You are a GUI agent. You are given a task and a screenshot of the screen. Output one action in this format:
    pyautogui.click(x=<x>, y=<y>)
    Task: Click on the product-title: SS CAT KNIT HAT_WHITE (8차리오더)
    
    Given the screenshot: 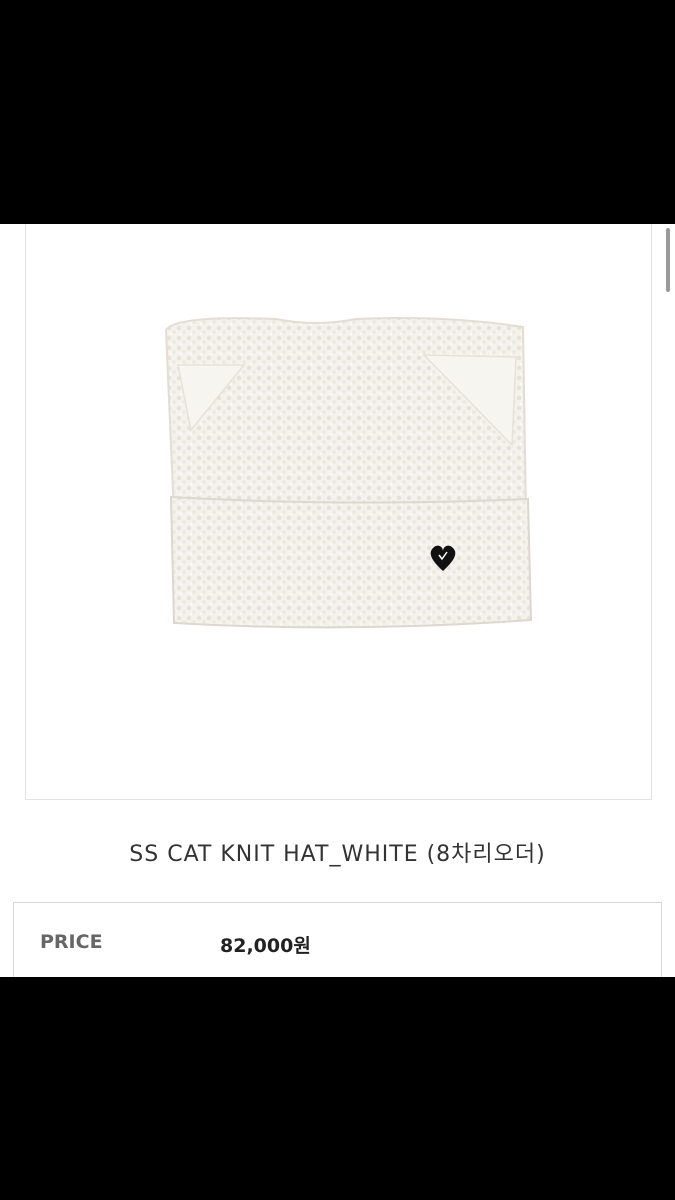 What is the action you would take?
    pyautogui.click(x=337, y=854)
    